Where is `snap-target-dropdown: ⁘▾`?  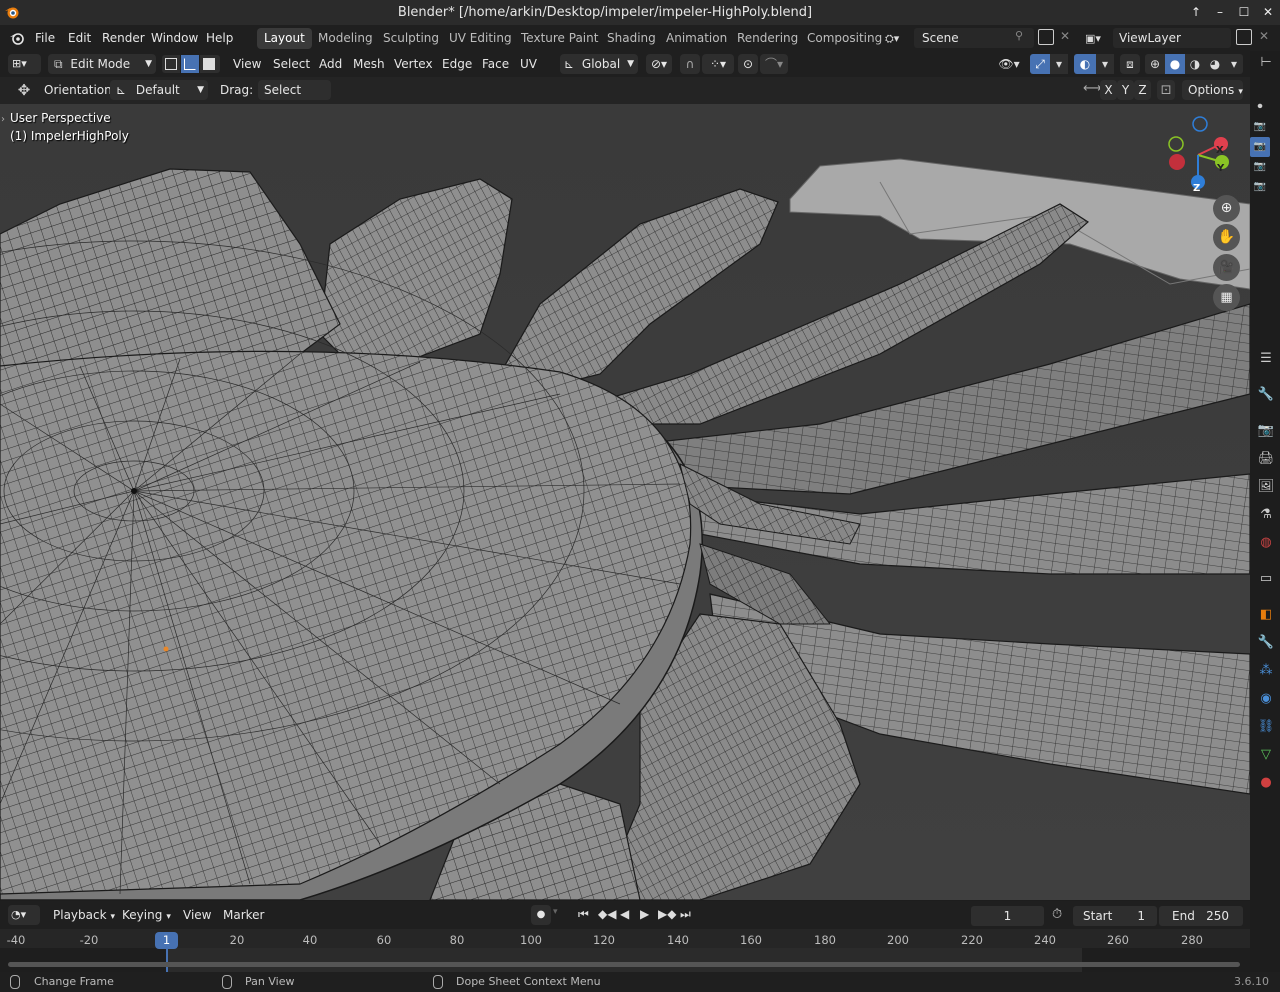
snap-target-dropdown: ⁘▾ is located at coordinates (718, 64).